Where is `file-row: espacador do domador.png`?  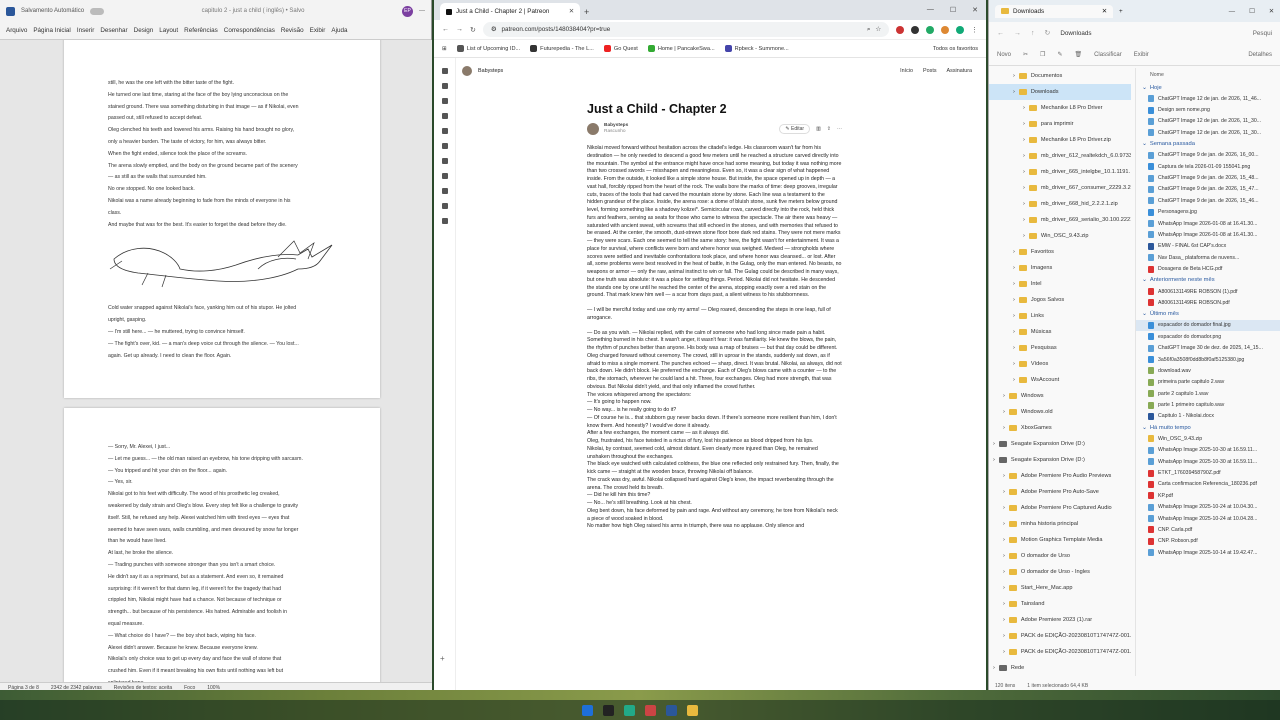 file-row: espacador do domador.png is located at coordinates (1208, 336).